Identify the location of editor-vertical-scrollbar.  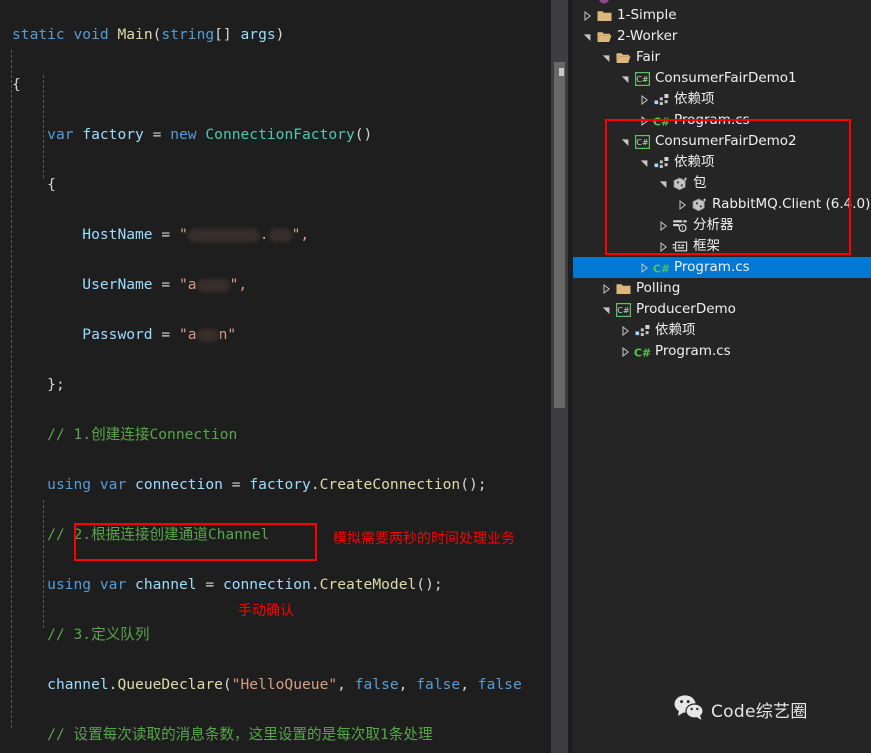
(559, 376).